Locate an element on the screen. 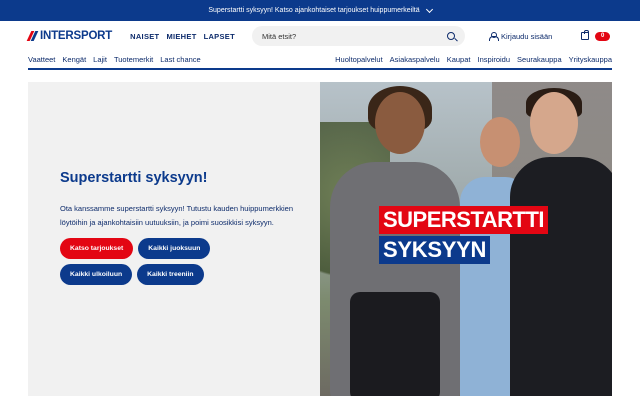 This screenshot has height=400, width=640. search-icon is located at coordinates (451, 36).